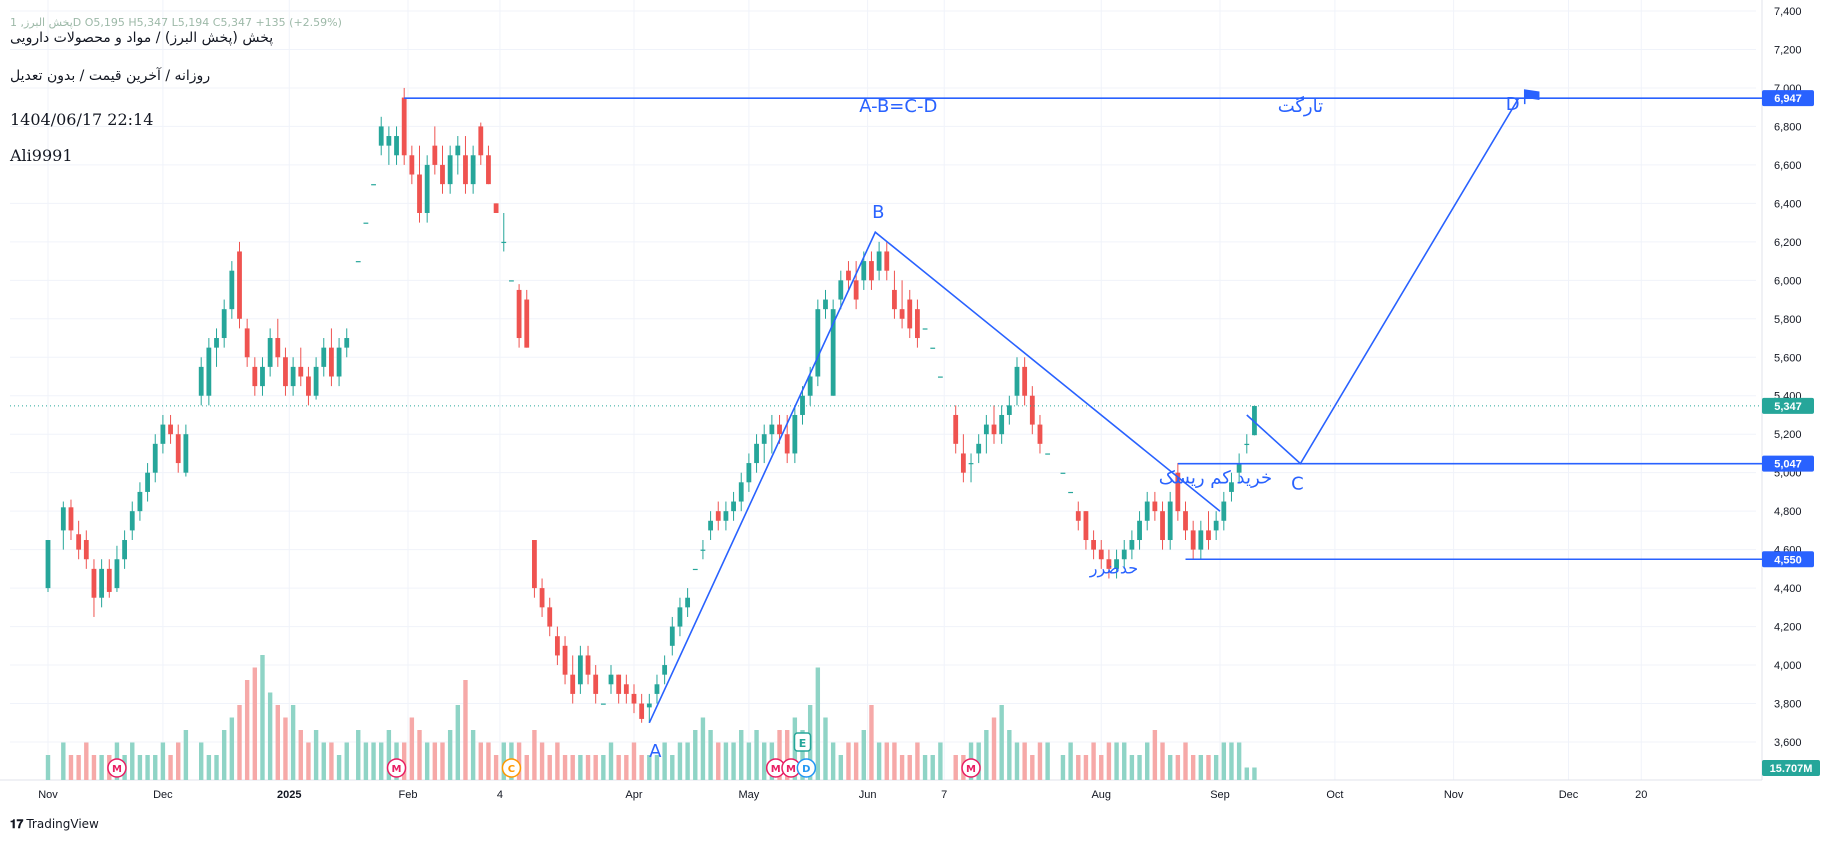 The image size is (1836, 843). What do you see at coordinates (1788, 243) in the screenshot?
I see `price-tick-label: 6,200` at bounding box center [1788, 243].